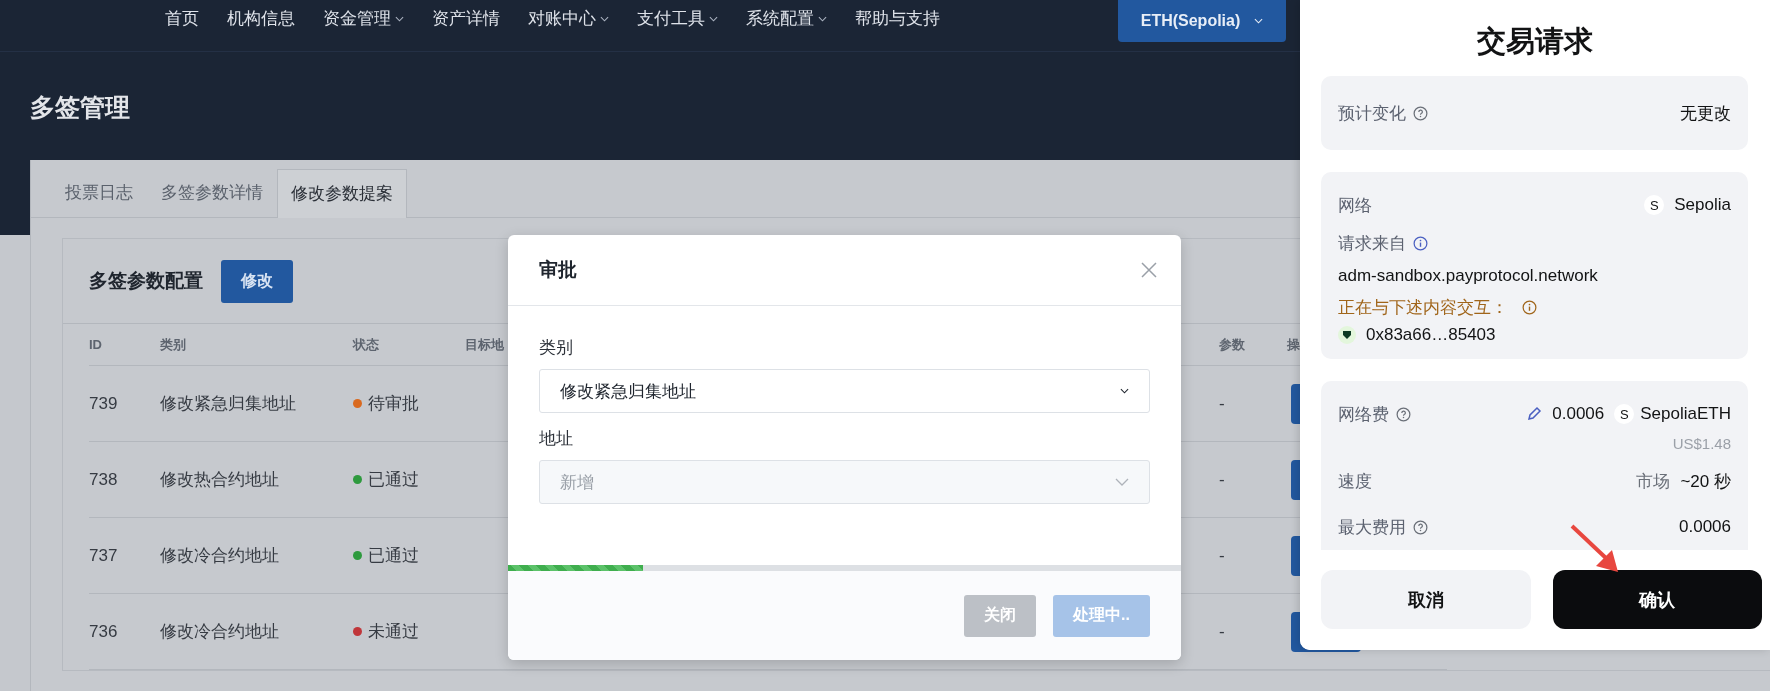 The height and width of the screenshot is (691, 1770). What do you see at coordinates (219, 480) in the screenshot?
I see `table-cell-text: 修改热合约地址` at bounding box center [219, 480].